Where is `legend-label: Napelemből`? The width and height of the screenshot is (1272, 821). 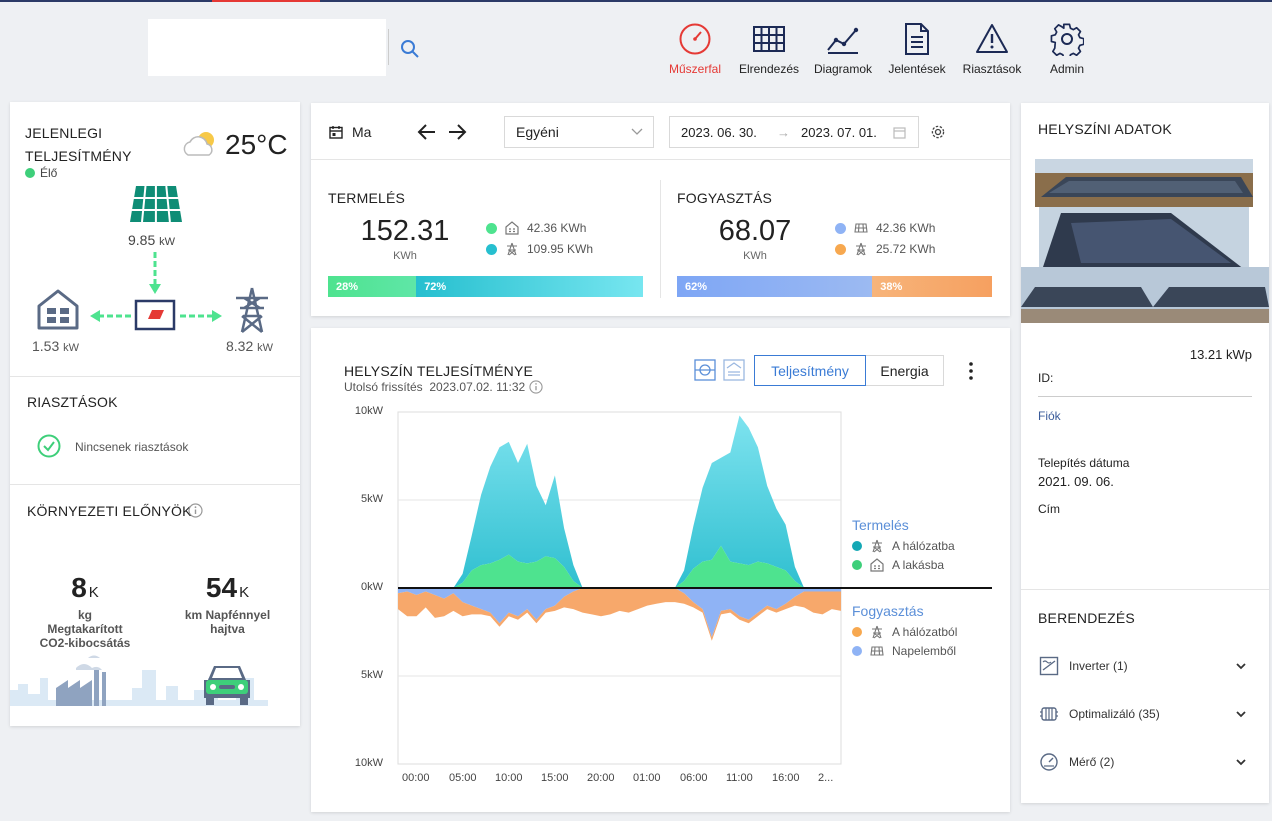 legend-label: Napelemből is located at coordinates (924, 651).